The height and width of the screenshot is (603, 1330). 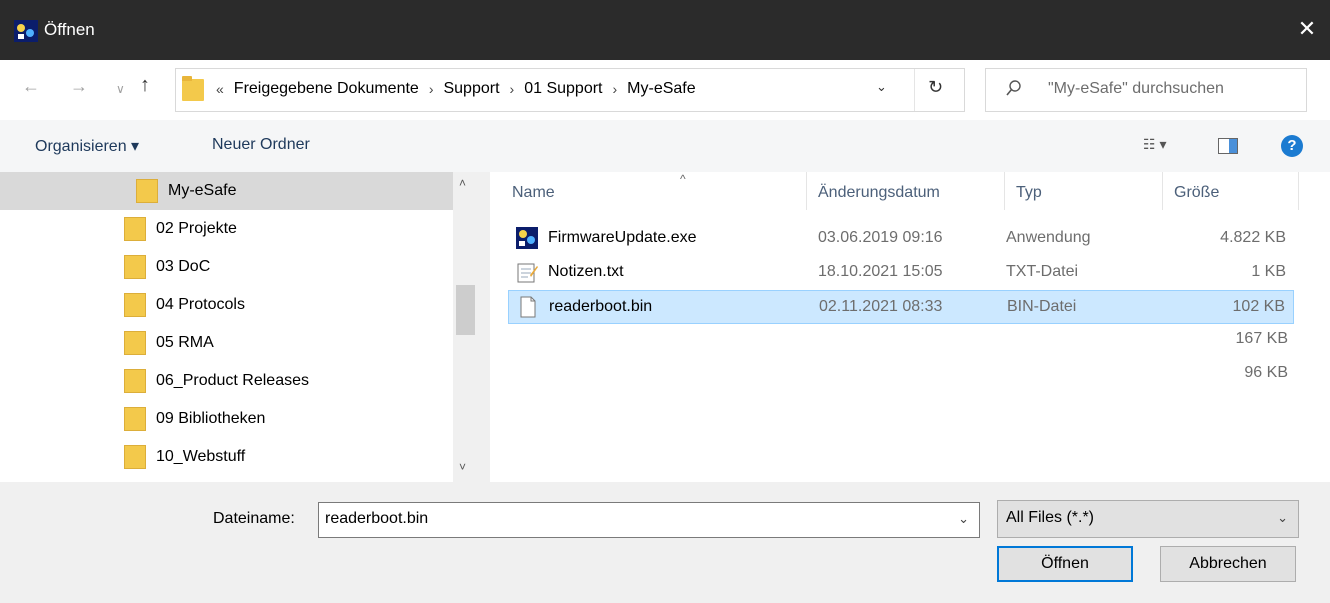 What do you see at coordinates (935, 87) in the screenshot?
I see `refresh-button: ↻` at bounding box center [935, 87].